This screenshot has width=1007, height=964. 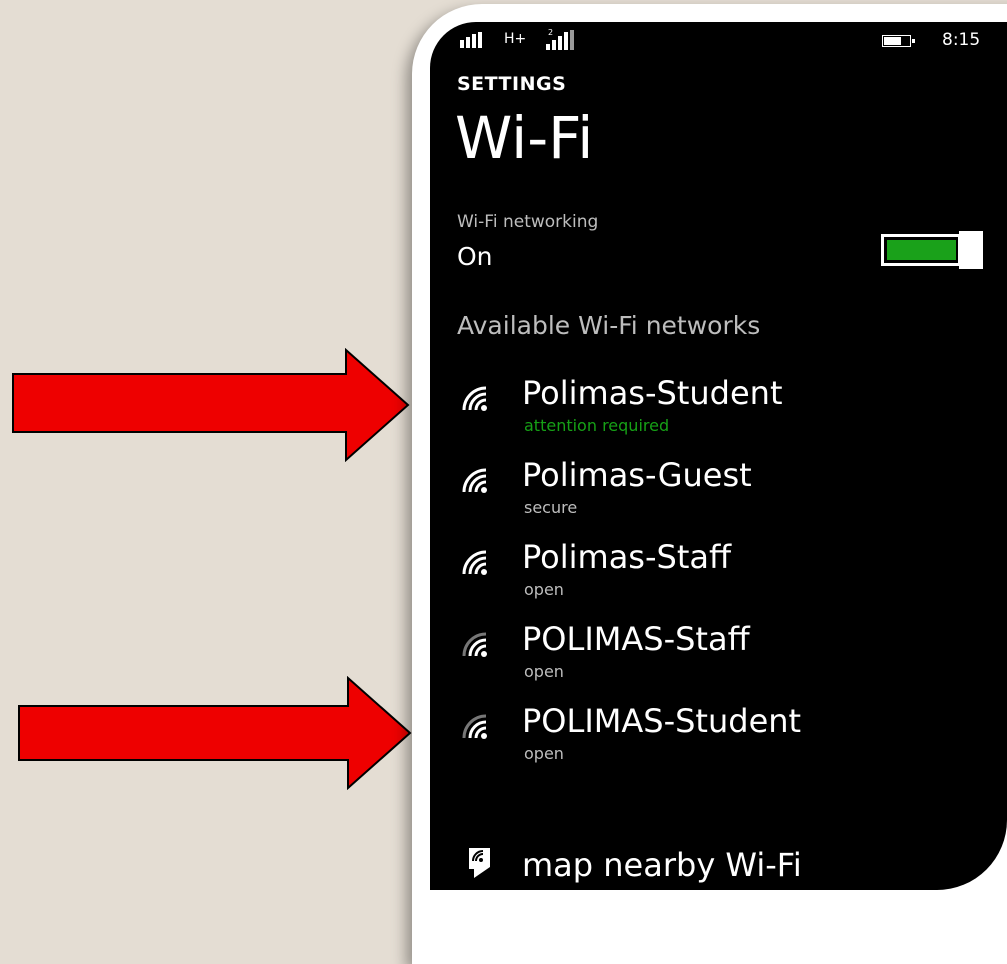 I want to click on network-status: attention required, so click(x=597, y=425).